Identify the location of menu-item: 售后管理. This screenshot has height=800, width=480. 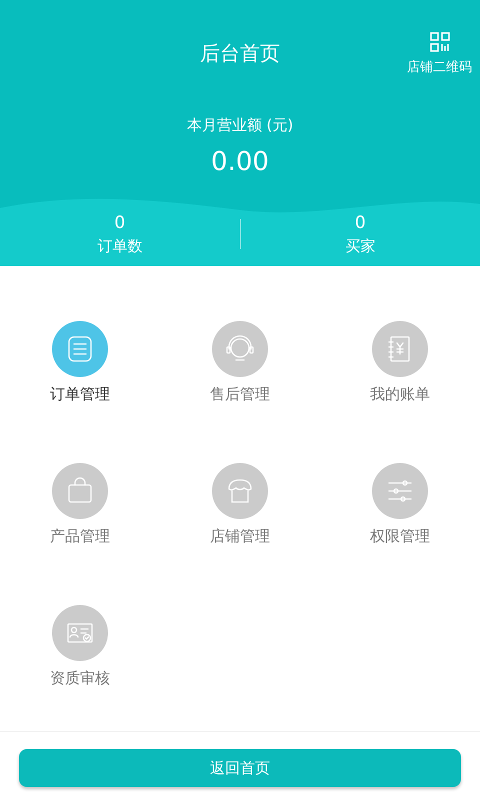
(240, 362).